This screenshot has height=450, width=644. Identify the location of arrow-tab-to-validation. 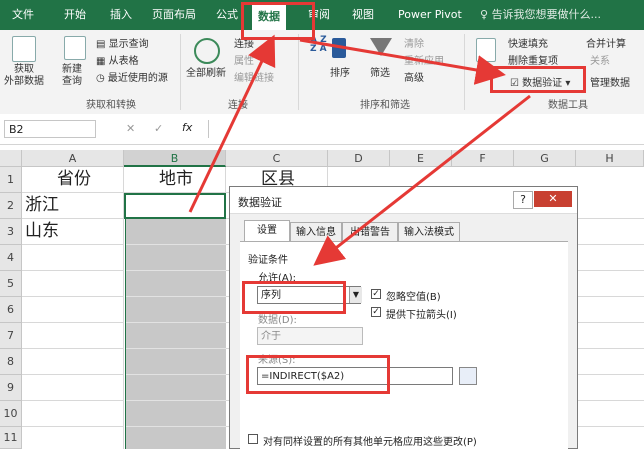
(402, 61).